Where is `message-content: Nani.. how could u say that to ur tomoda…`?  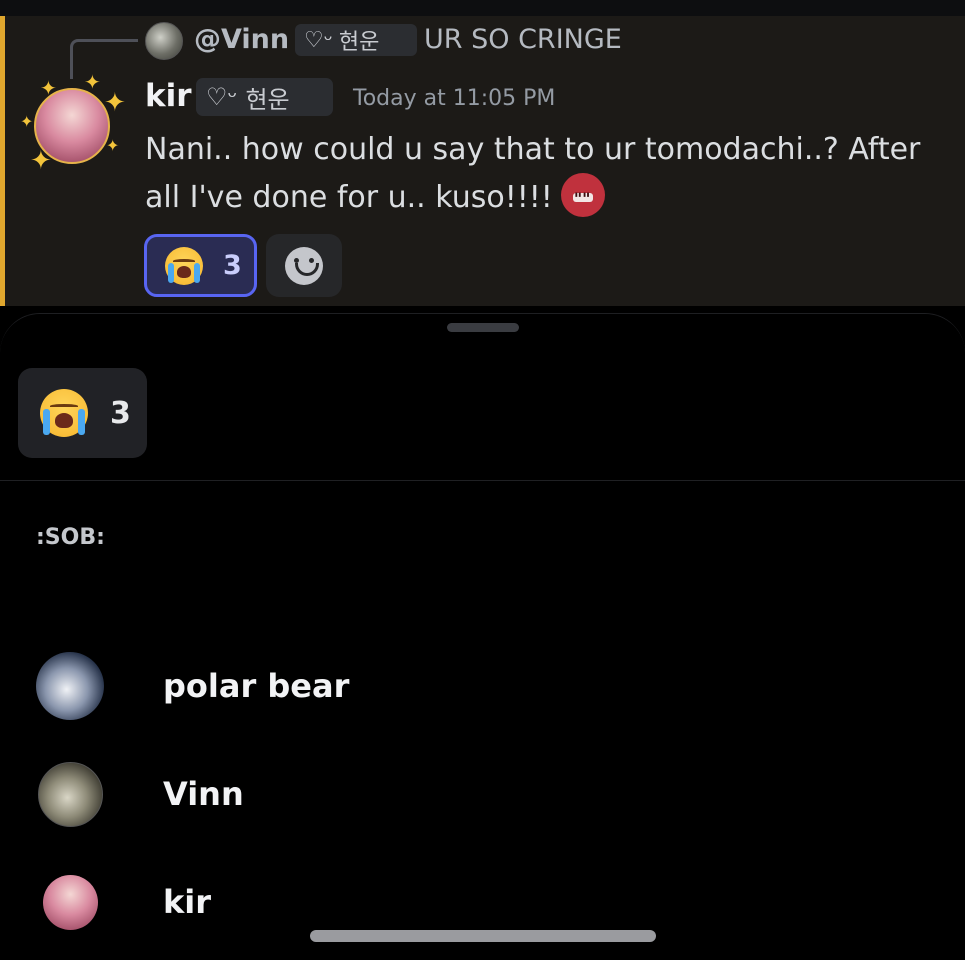
message-content: Nani.. how could u say that to ur tomoda… is located at coordinates (545, 174).